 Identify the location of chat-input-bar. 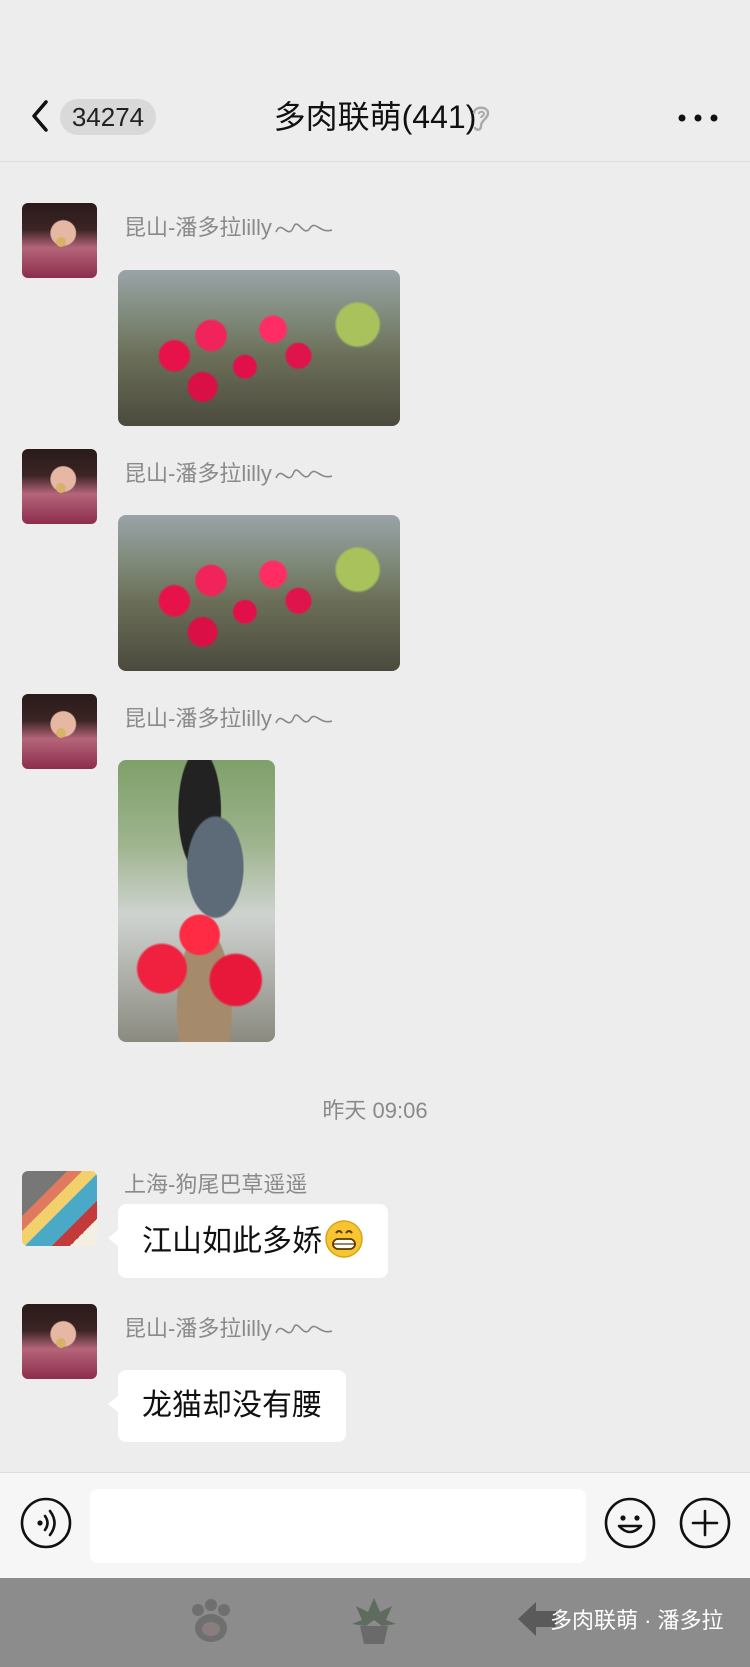
(375, 1525).